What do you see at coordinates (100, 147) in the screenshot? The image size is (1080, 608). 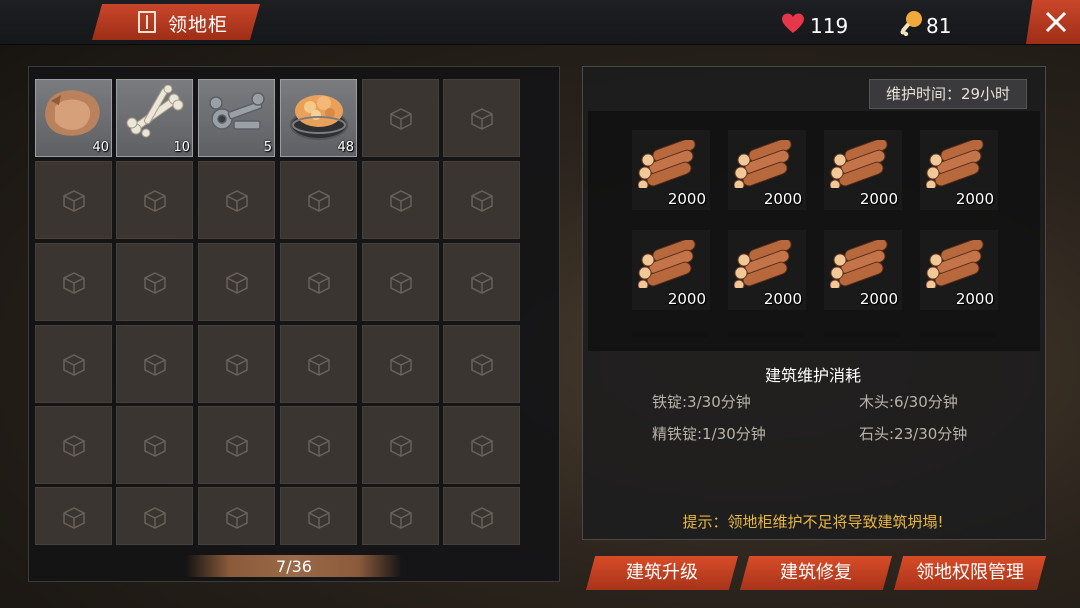 I see `item-quantity: 40` at bounding box center [100, 147].